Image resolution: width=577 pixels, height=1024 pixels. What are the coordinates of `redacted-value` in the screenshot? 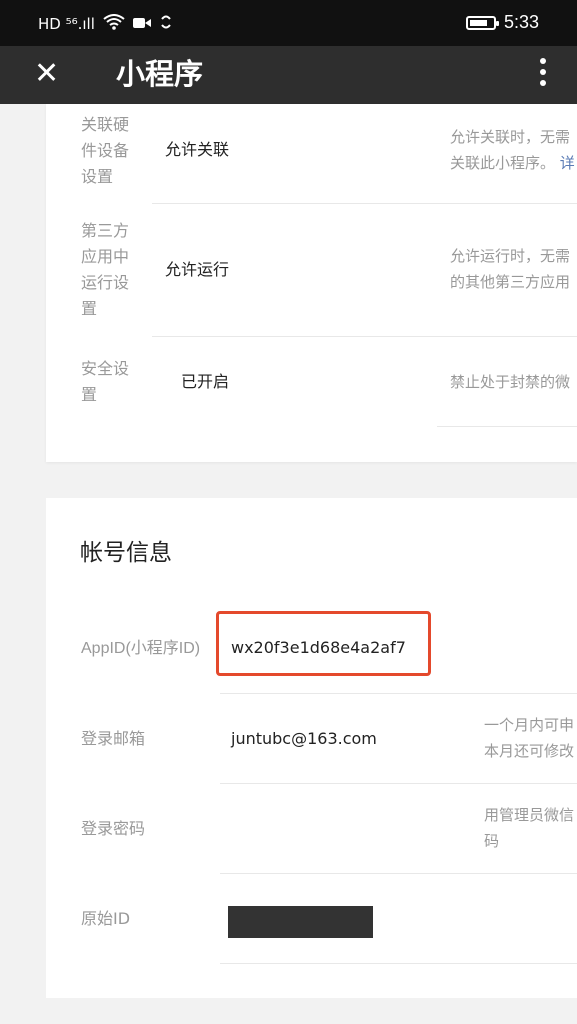 It's located at (300, 922).